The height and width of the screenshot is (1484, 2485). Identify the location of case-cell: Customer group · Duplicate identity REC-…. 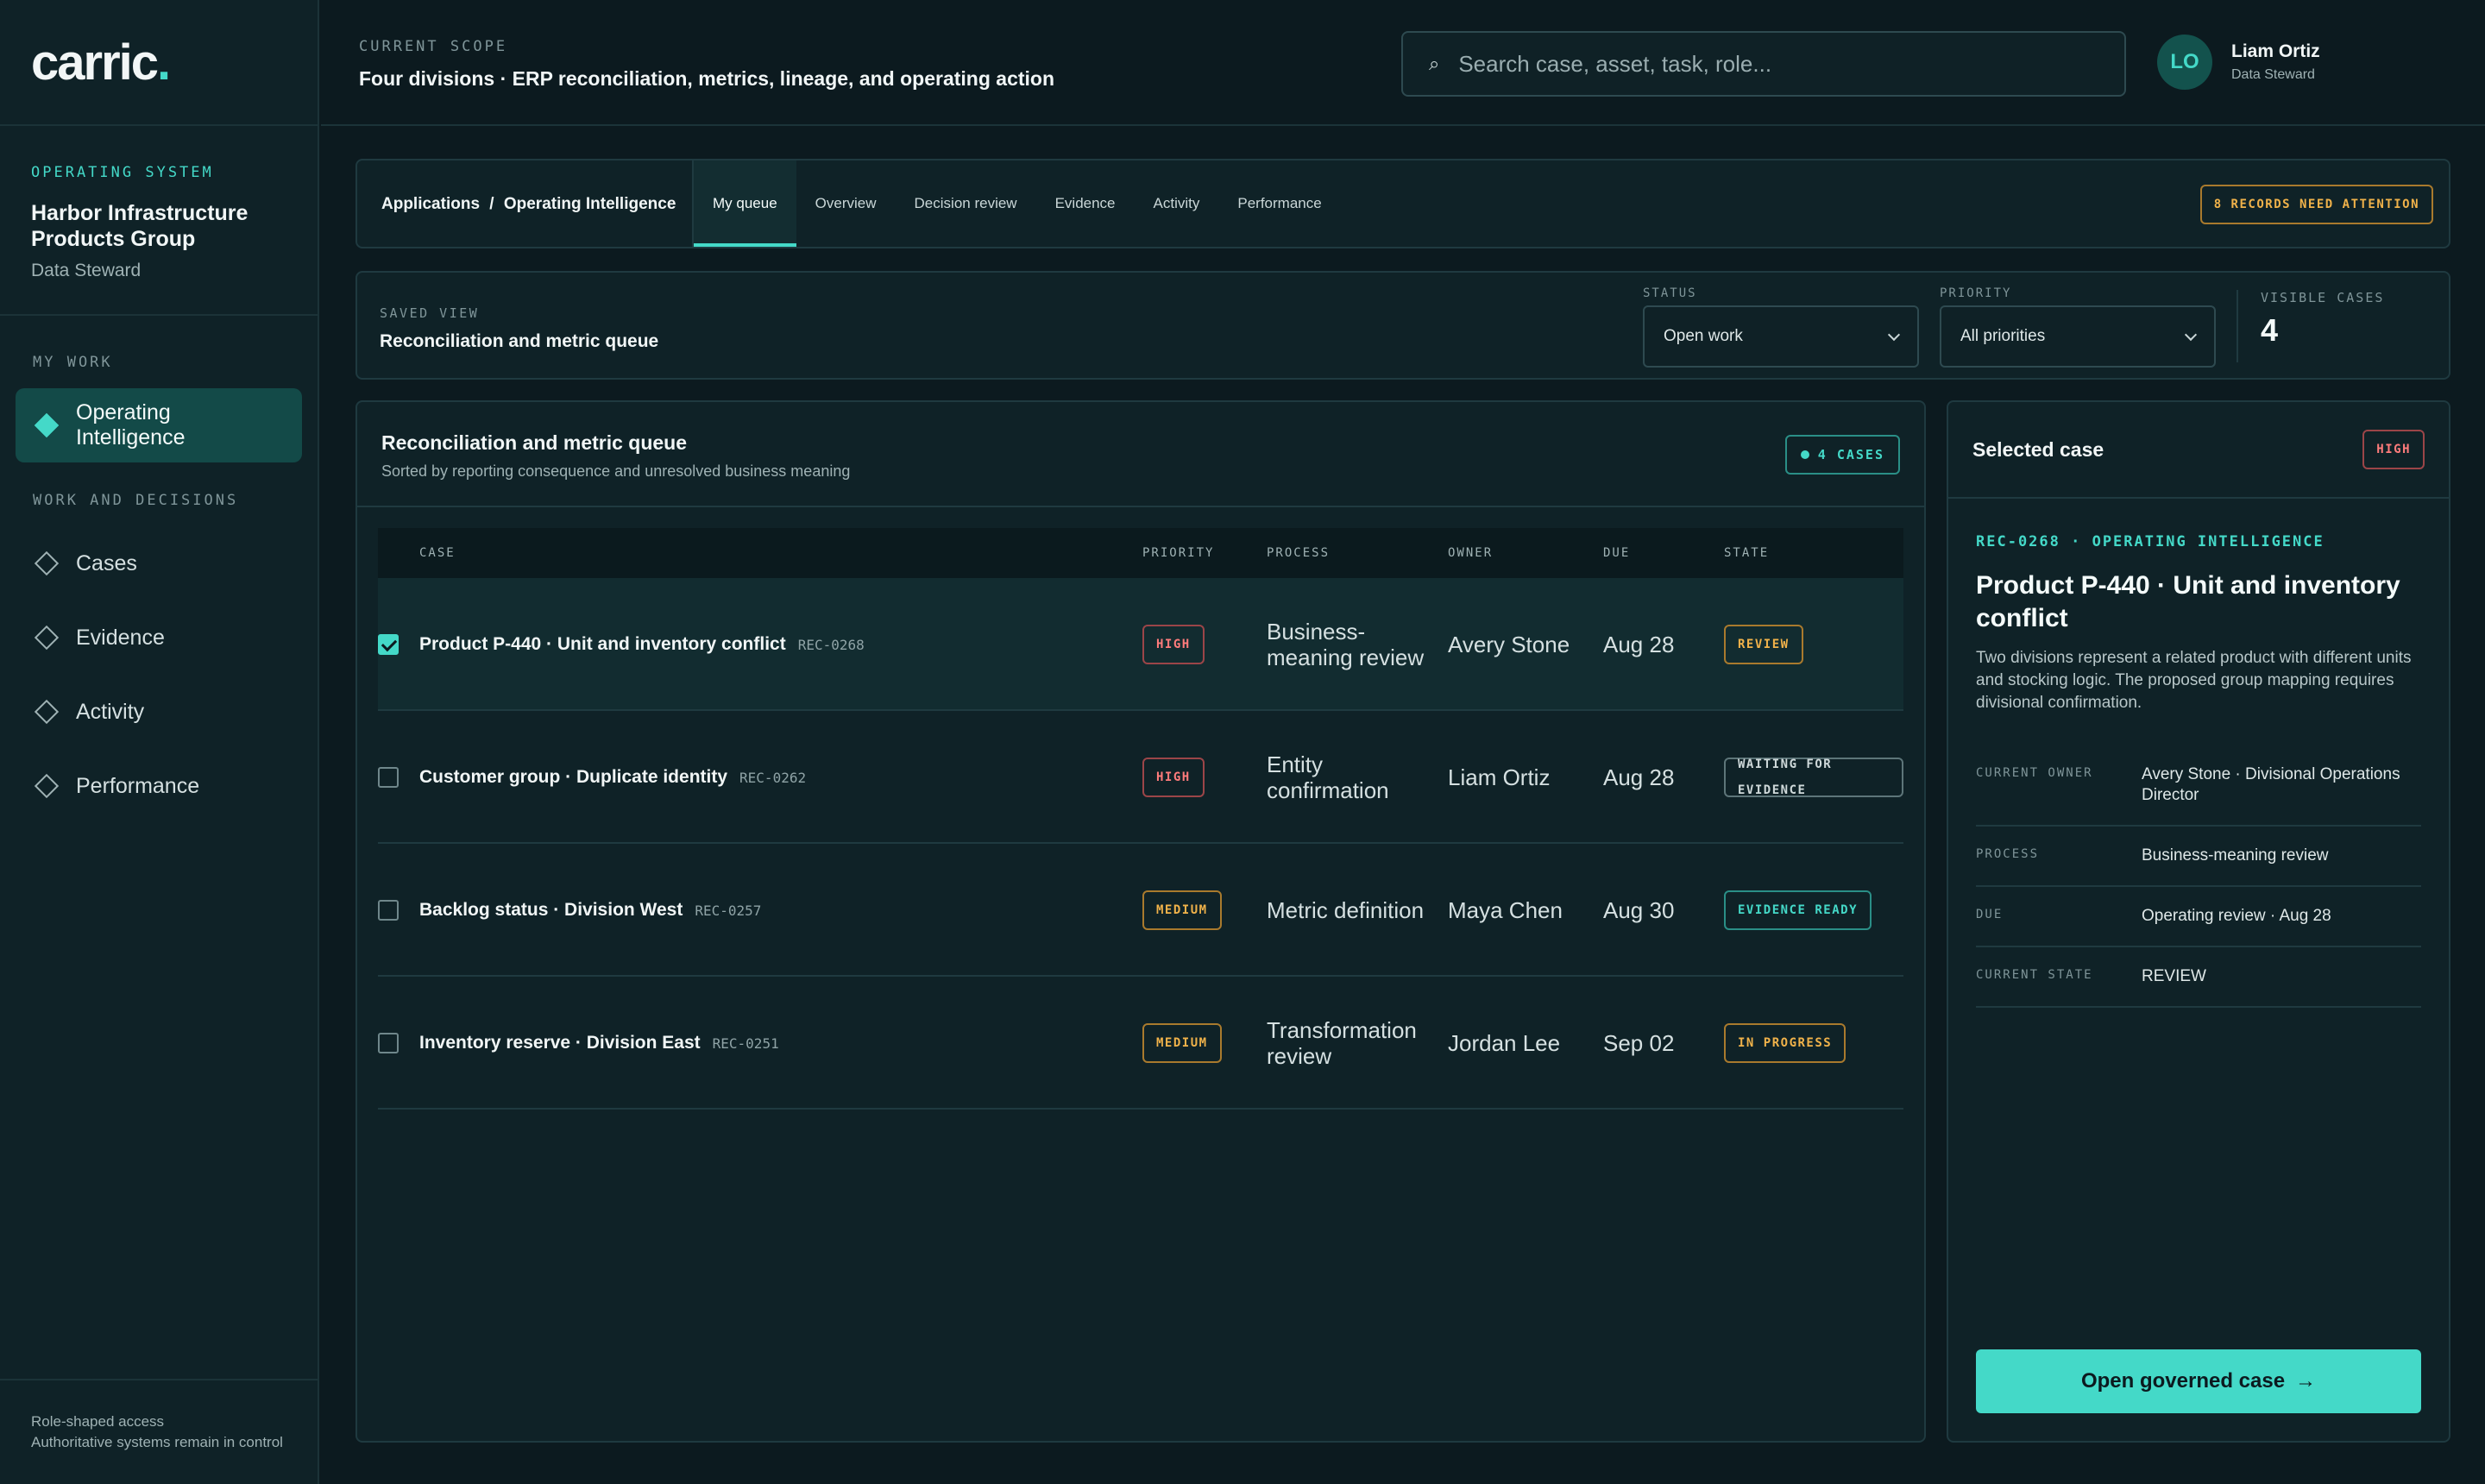
(612, 777).